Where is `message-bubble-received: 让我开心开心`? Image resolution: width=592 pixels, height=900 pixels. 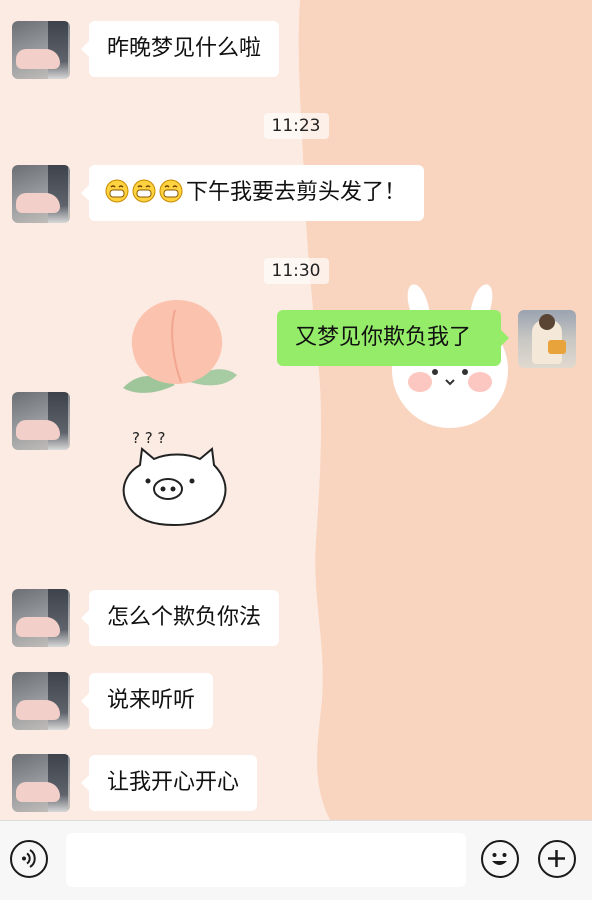
message-bubble-received: 让我开心开心 is located at coordinates (169, 783).